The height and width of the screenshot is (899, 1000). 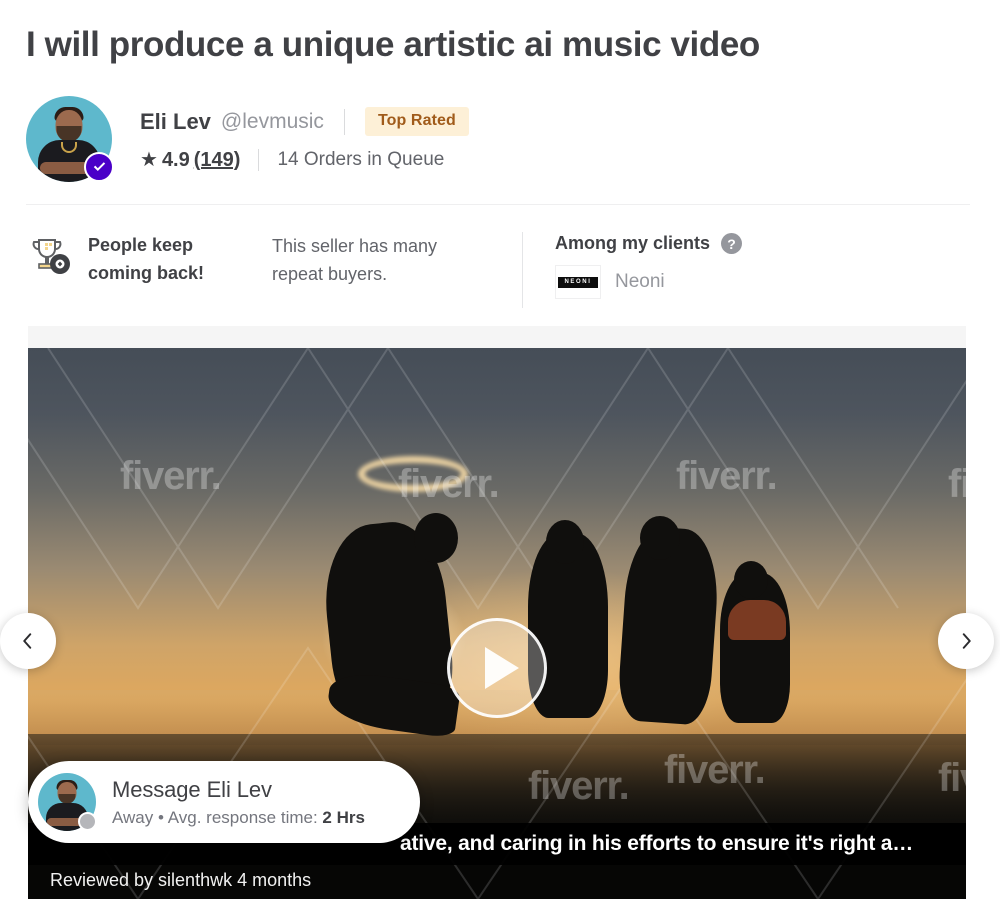 I want to click on clients-title-row: Among my clients ?, so click(x=649, y=243).